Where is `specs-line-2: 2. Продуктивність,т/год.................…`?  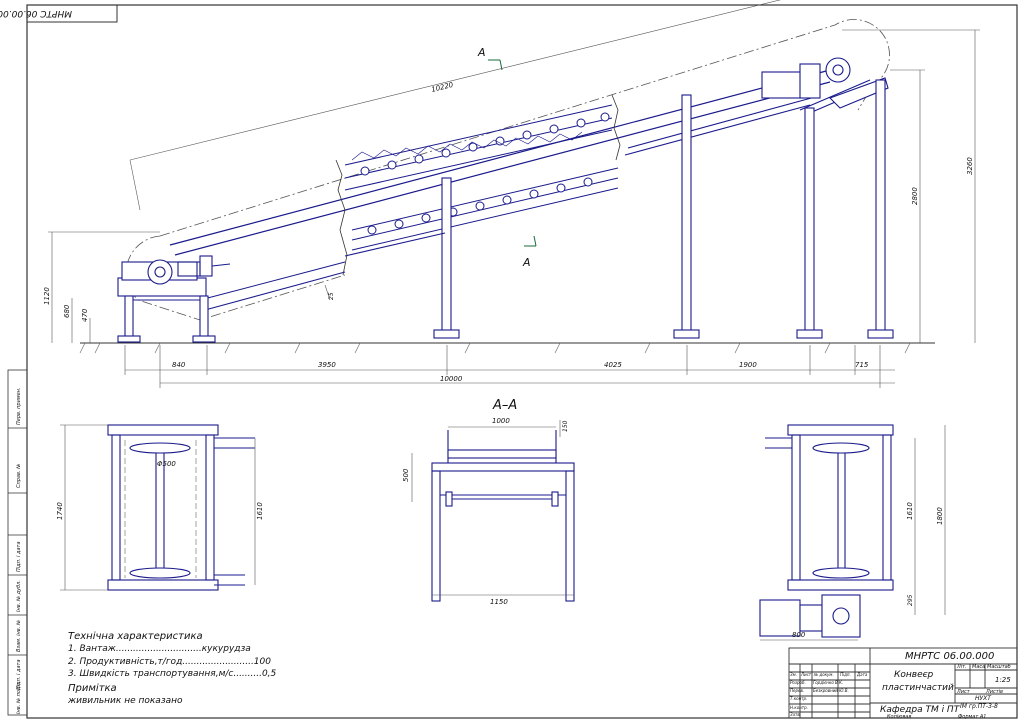 specs-line-2: 2. Продуктивність,т/год.................… is located at coordinates (169, 662).